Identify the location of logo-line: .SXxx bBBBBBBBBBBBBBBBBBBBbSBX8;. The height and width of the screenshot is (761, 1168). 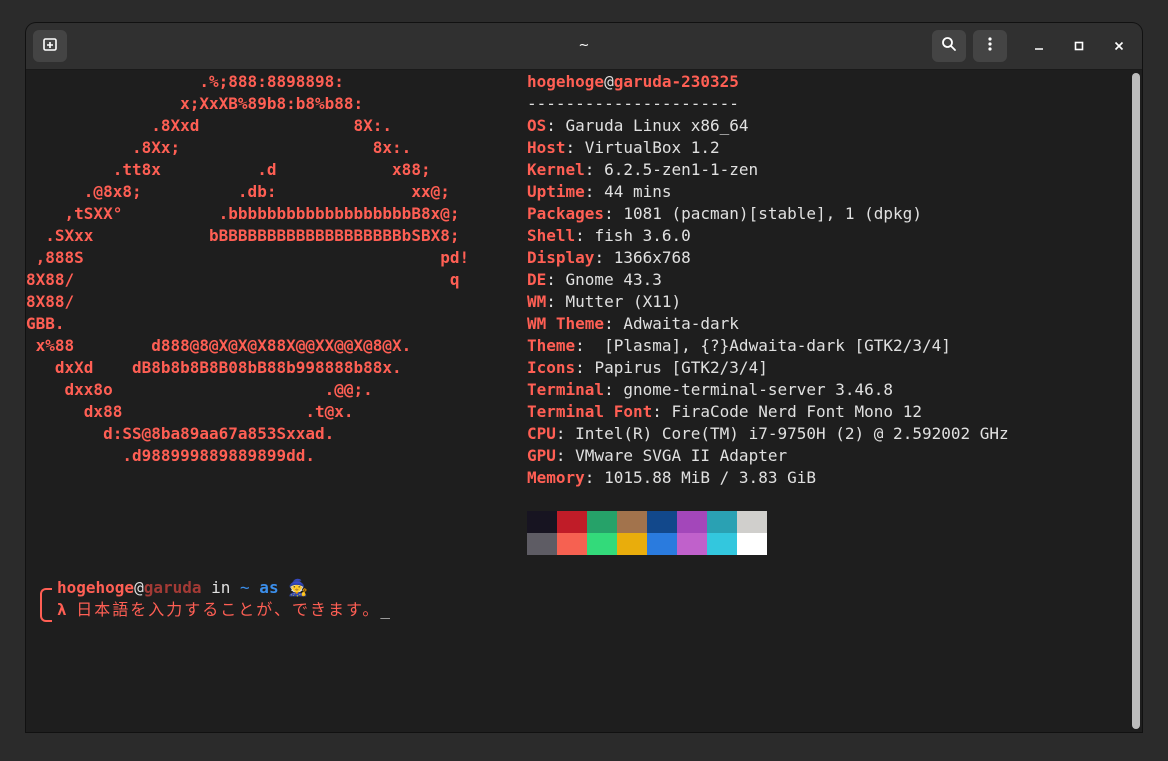
(243, 235).